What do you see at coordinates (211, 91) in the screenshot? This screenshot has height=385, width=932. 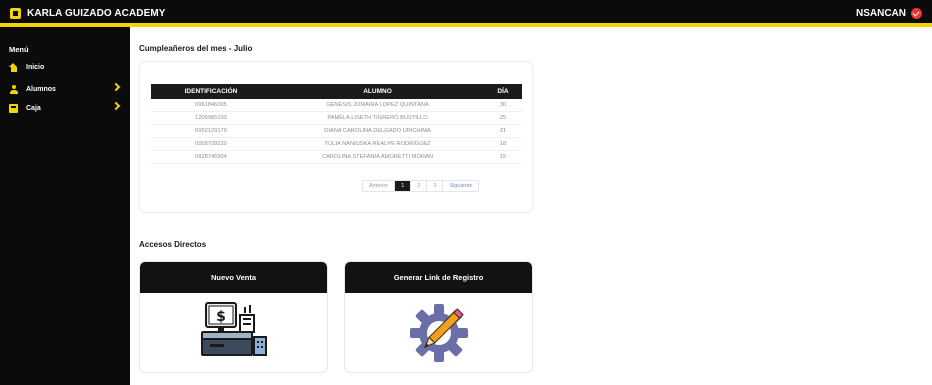 I see `column-header-identificacion: IDENTIFICACIÓN` at bounding box center [211, 91].